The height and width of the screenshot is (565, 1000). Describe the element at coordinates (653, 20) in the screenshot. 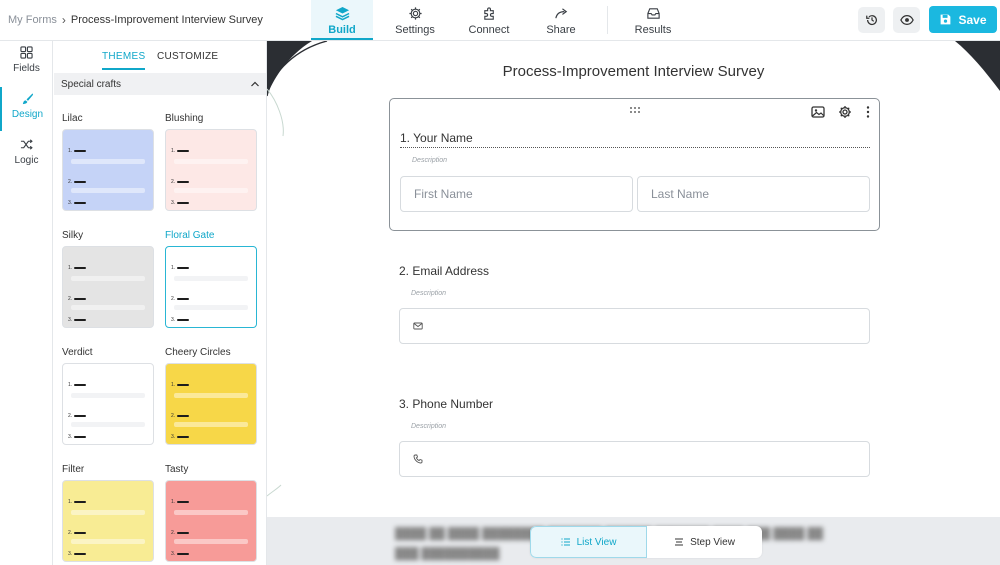

I see `tab-results: Results` at that location.